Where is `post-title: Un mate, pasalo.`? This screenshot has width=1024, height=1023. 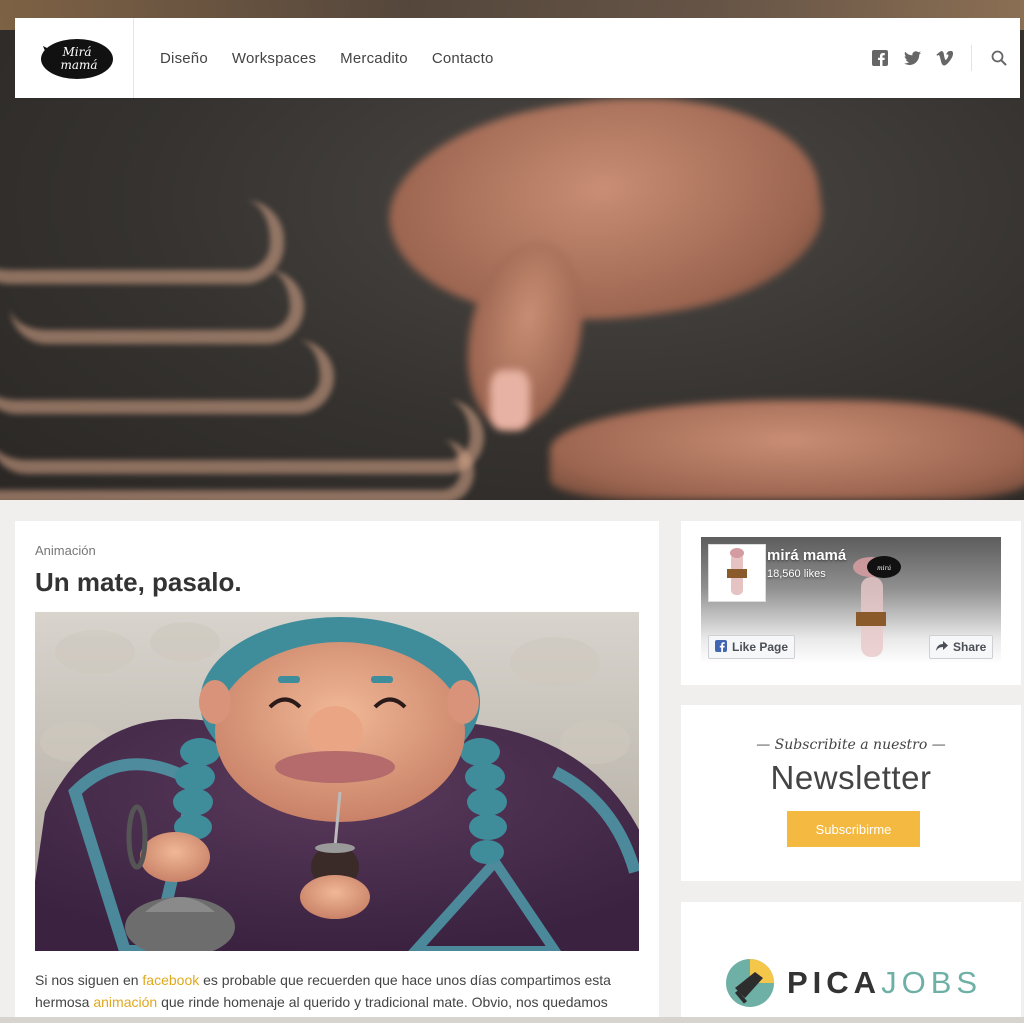 post-title: Un mate, pasalo. is located at coordinates (138, 582).